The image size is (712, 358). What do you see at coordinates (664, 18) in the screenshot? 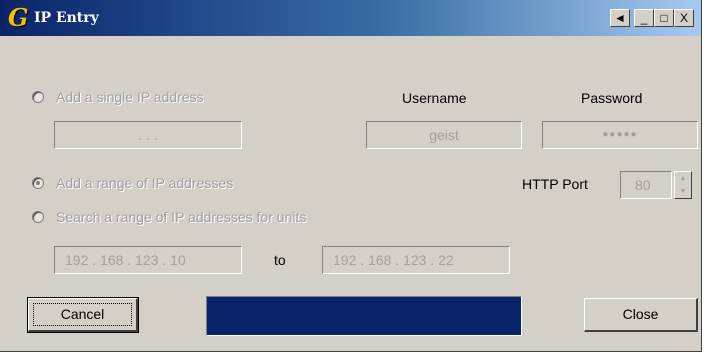
I see `maximize-button: □` at bounding box center [664, 18].